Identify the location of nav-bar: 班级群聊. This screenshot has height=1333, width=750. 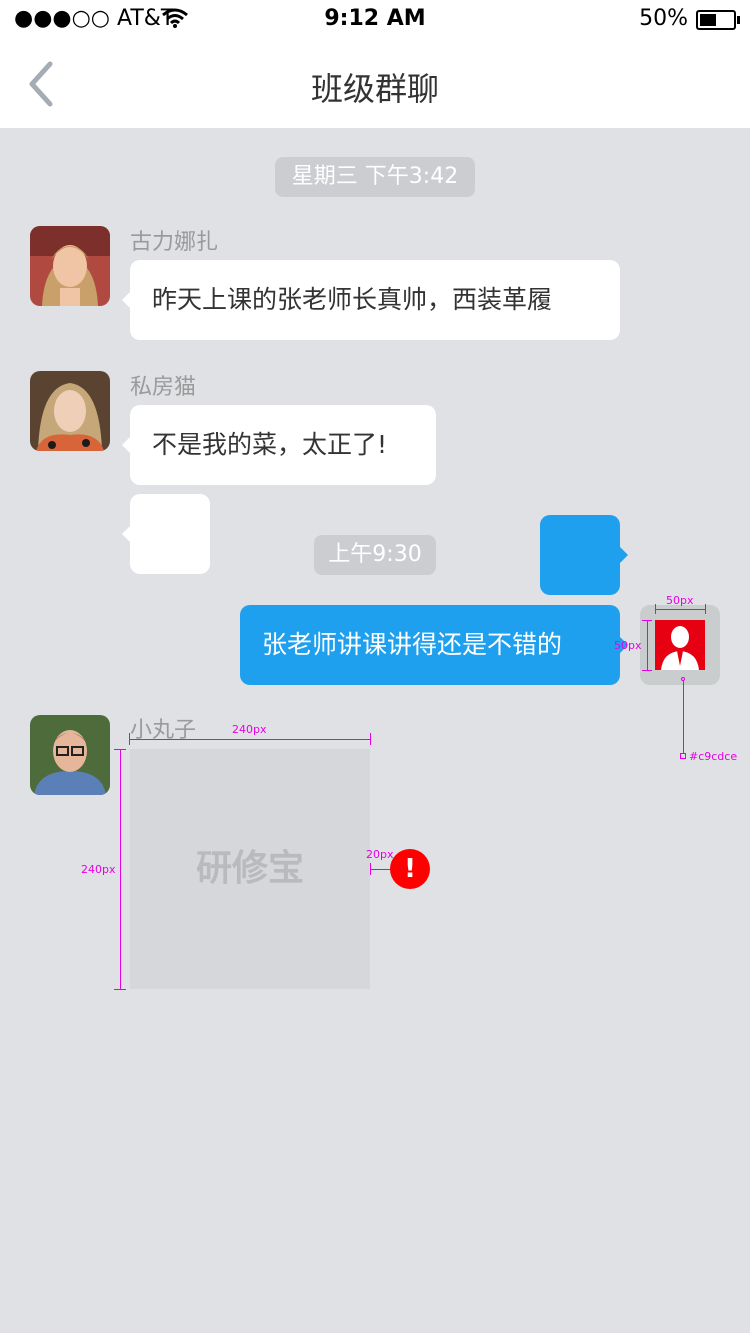
(375, 84).